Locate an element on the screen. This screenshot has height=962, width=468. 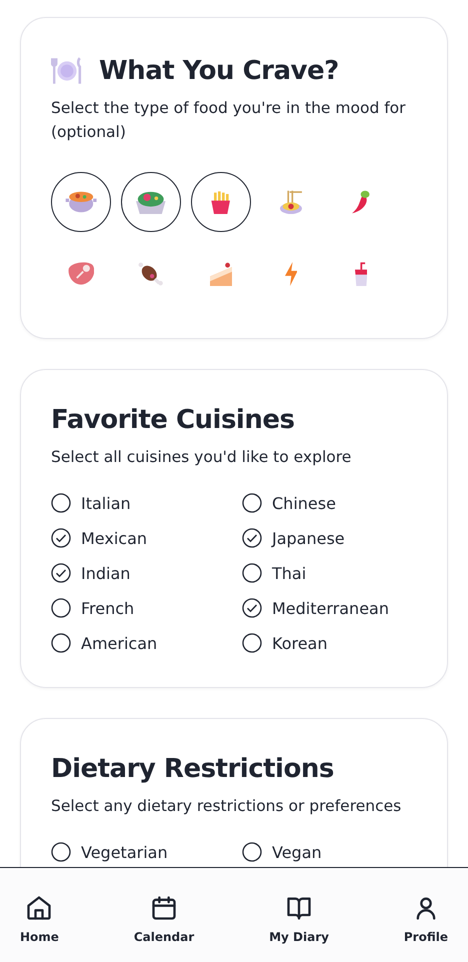
fries-icon is located at coordinates (221, 202).